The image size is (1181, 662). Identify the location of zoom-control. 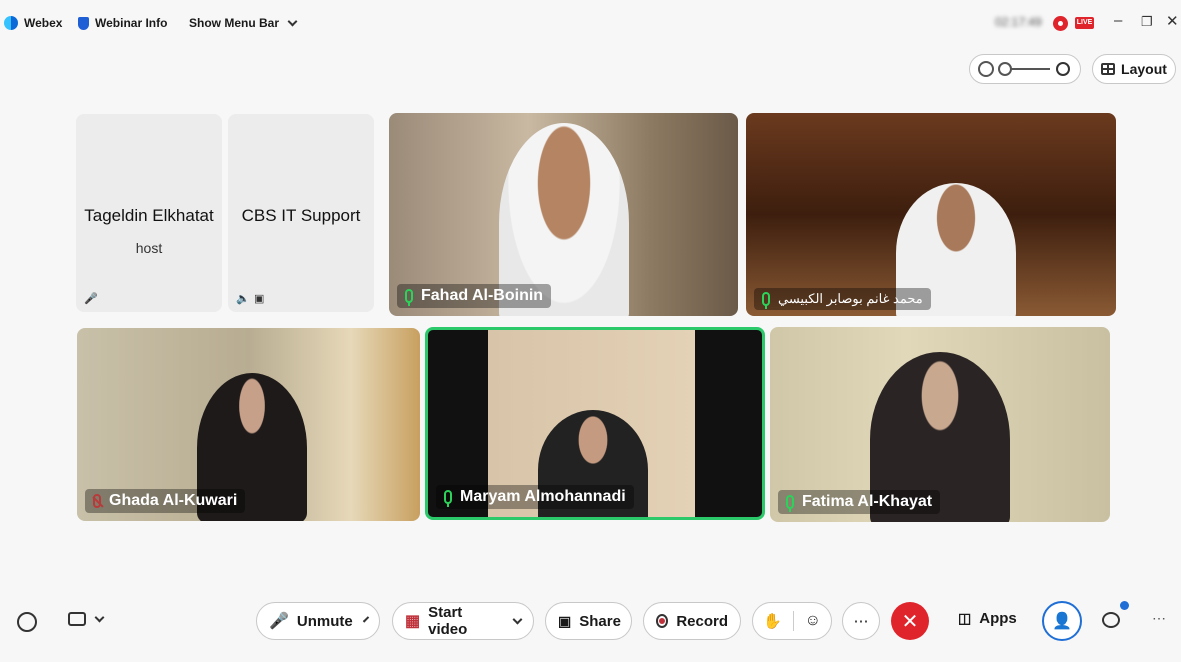
(1025, 69).